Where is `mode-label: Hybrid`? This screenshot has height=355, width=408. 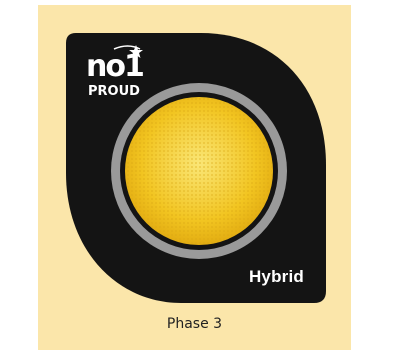
mode-label: Hybrid is located at coordinates (276, 276).